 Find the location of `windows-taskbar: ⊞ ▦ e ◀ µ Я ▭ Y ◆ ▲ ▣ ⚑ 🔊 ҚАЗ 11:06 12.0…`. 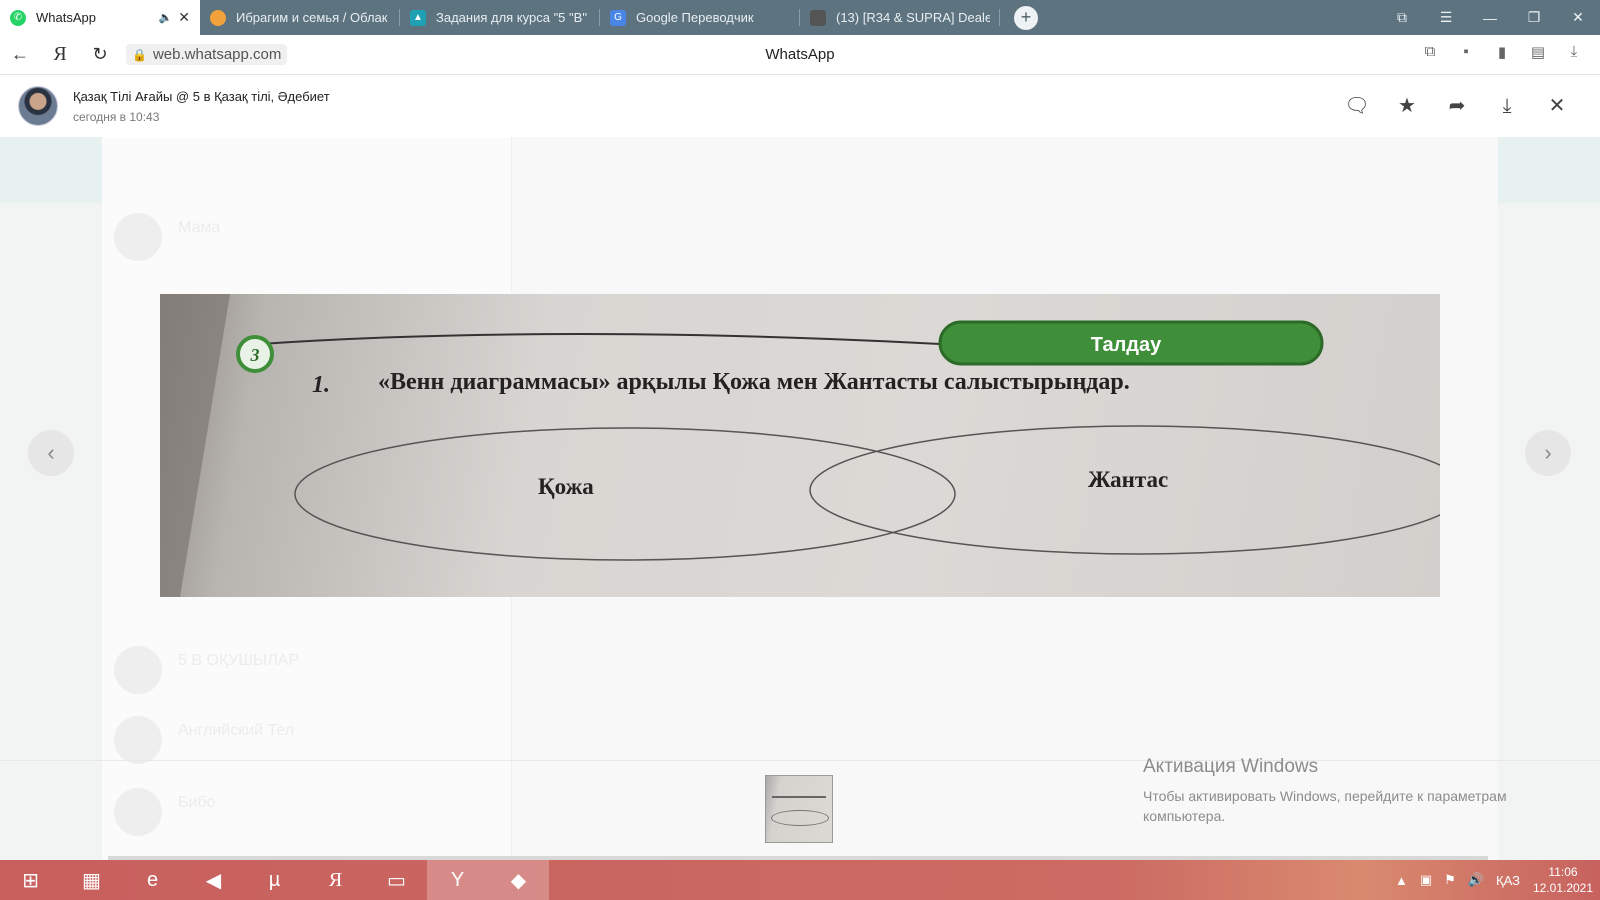

windows-taskbar: ⊞ ▦ e ◀ µ Я ▭ Y ◆ ▲ ▣ ⚑ 🔊 ҚАЗ 11:06 12.0… is located at coordinates (800, 880).